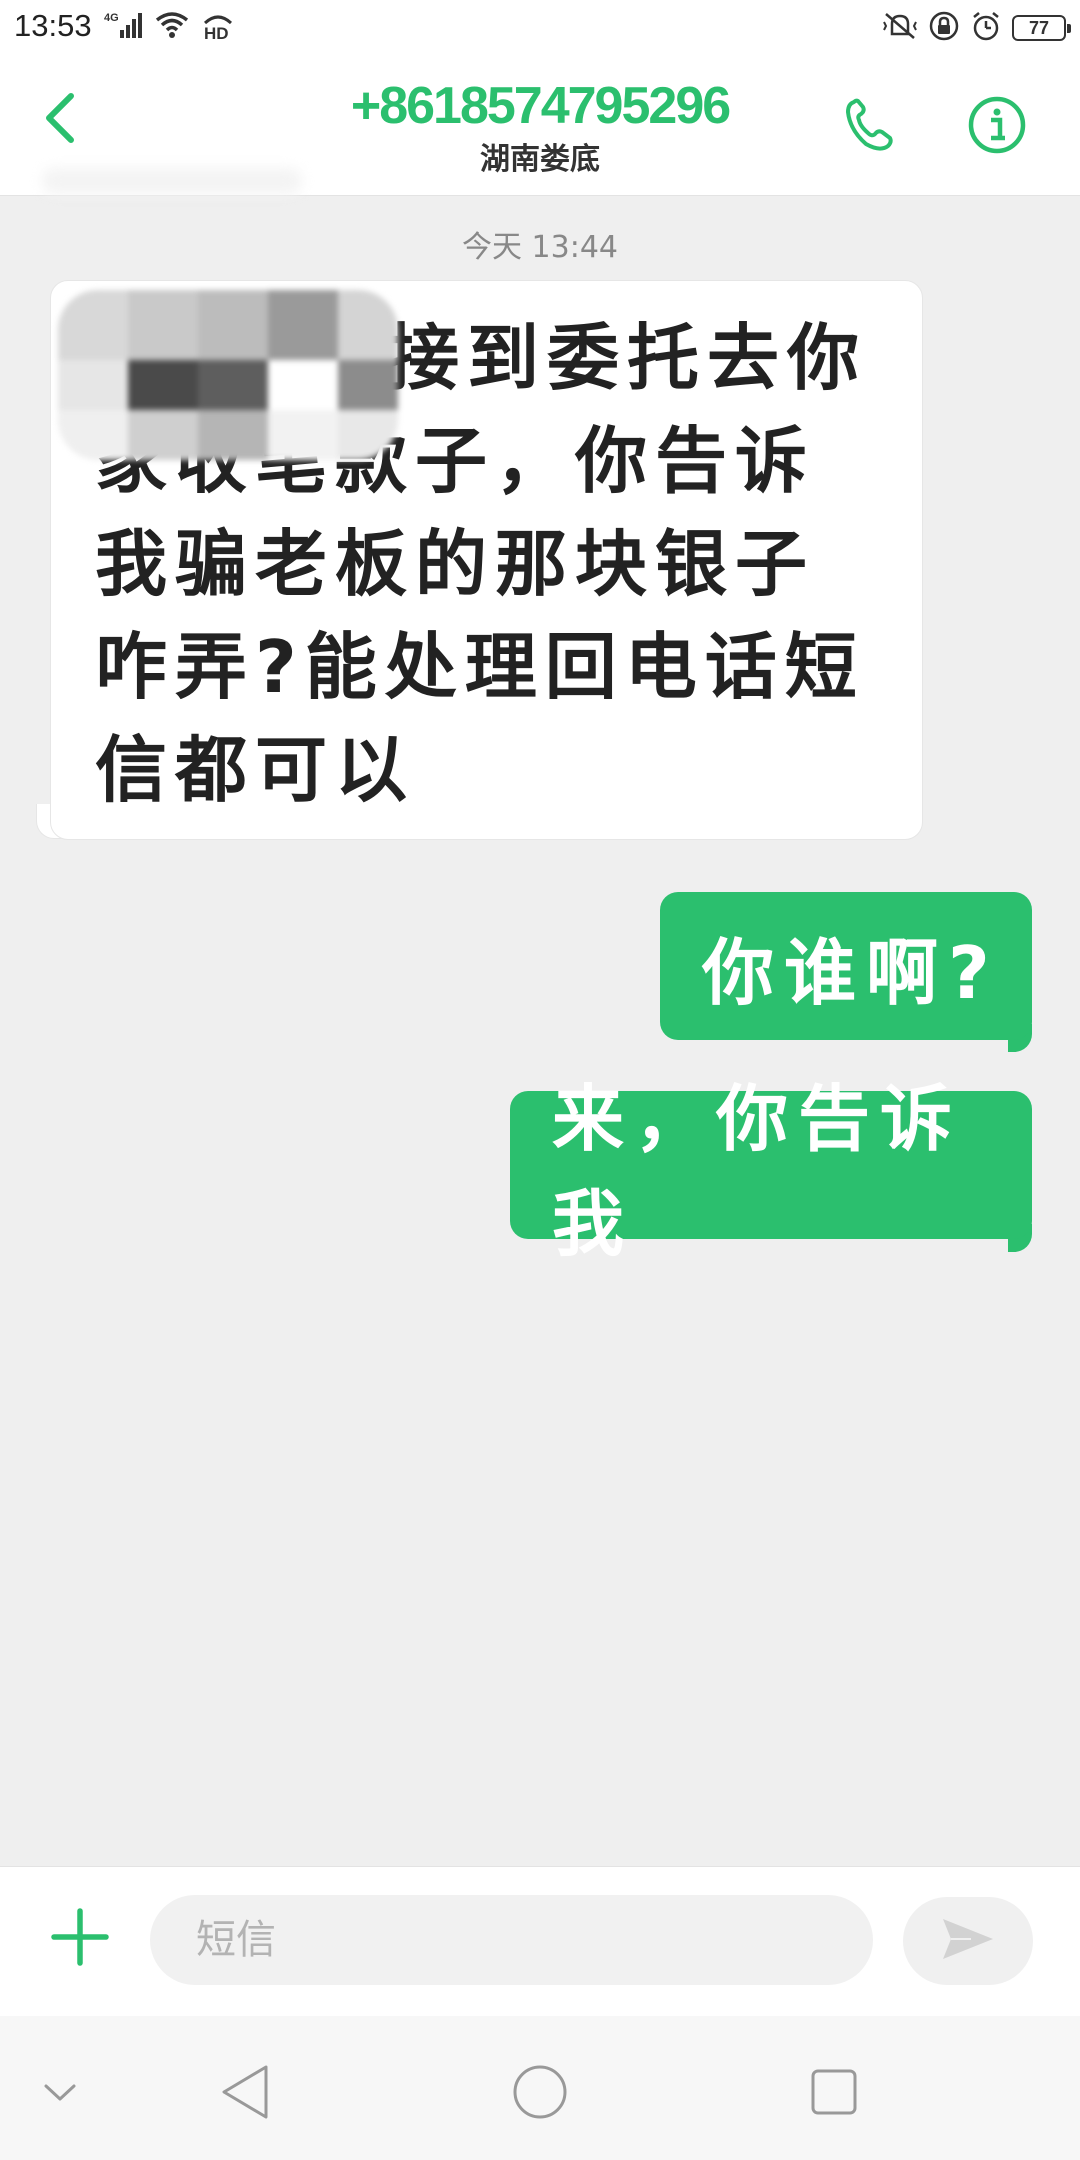 Image resolution: width=1080 pixels, height=2160 pixels. I want to click on wifi-icon, so click(172, 27).